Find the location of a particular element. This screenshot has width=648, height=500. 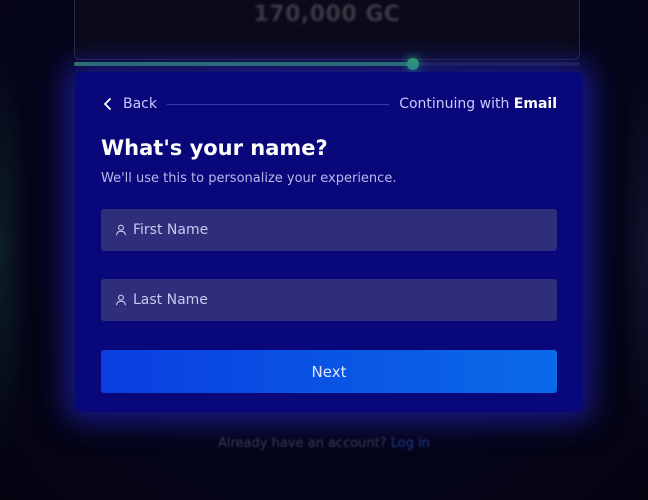

modal-topbar: Back Continuing with Email is located at coordinates (329, 104).